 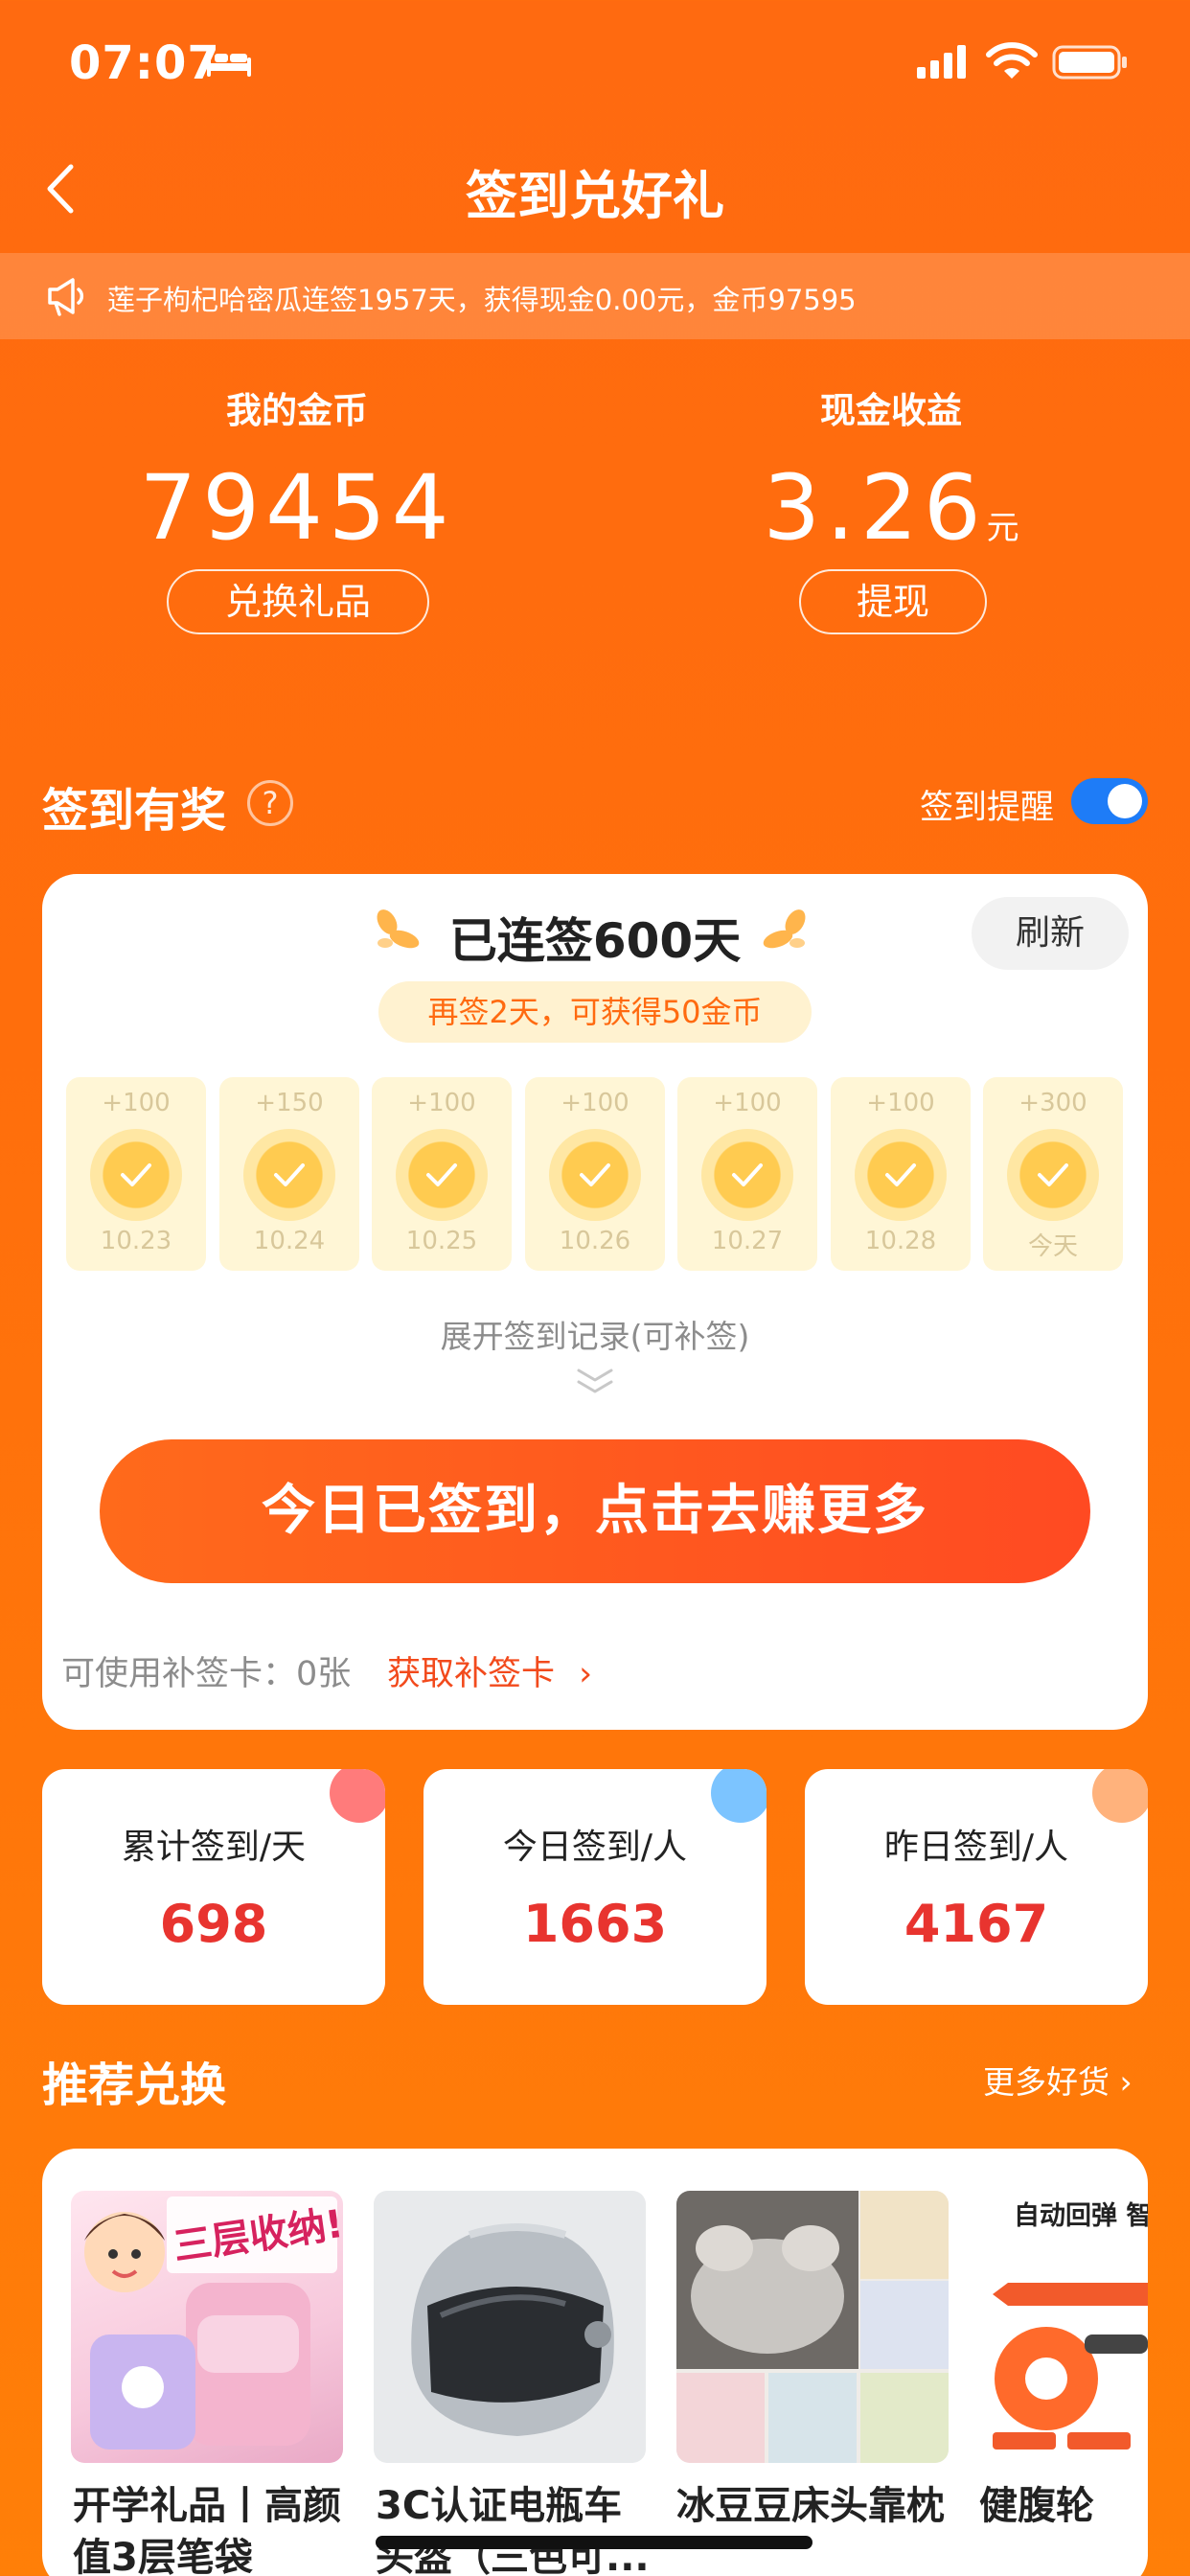 I want to click on page-title: 签到兑好礼, so click(x=595, y=196).